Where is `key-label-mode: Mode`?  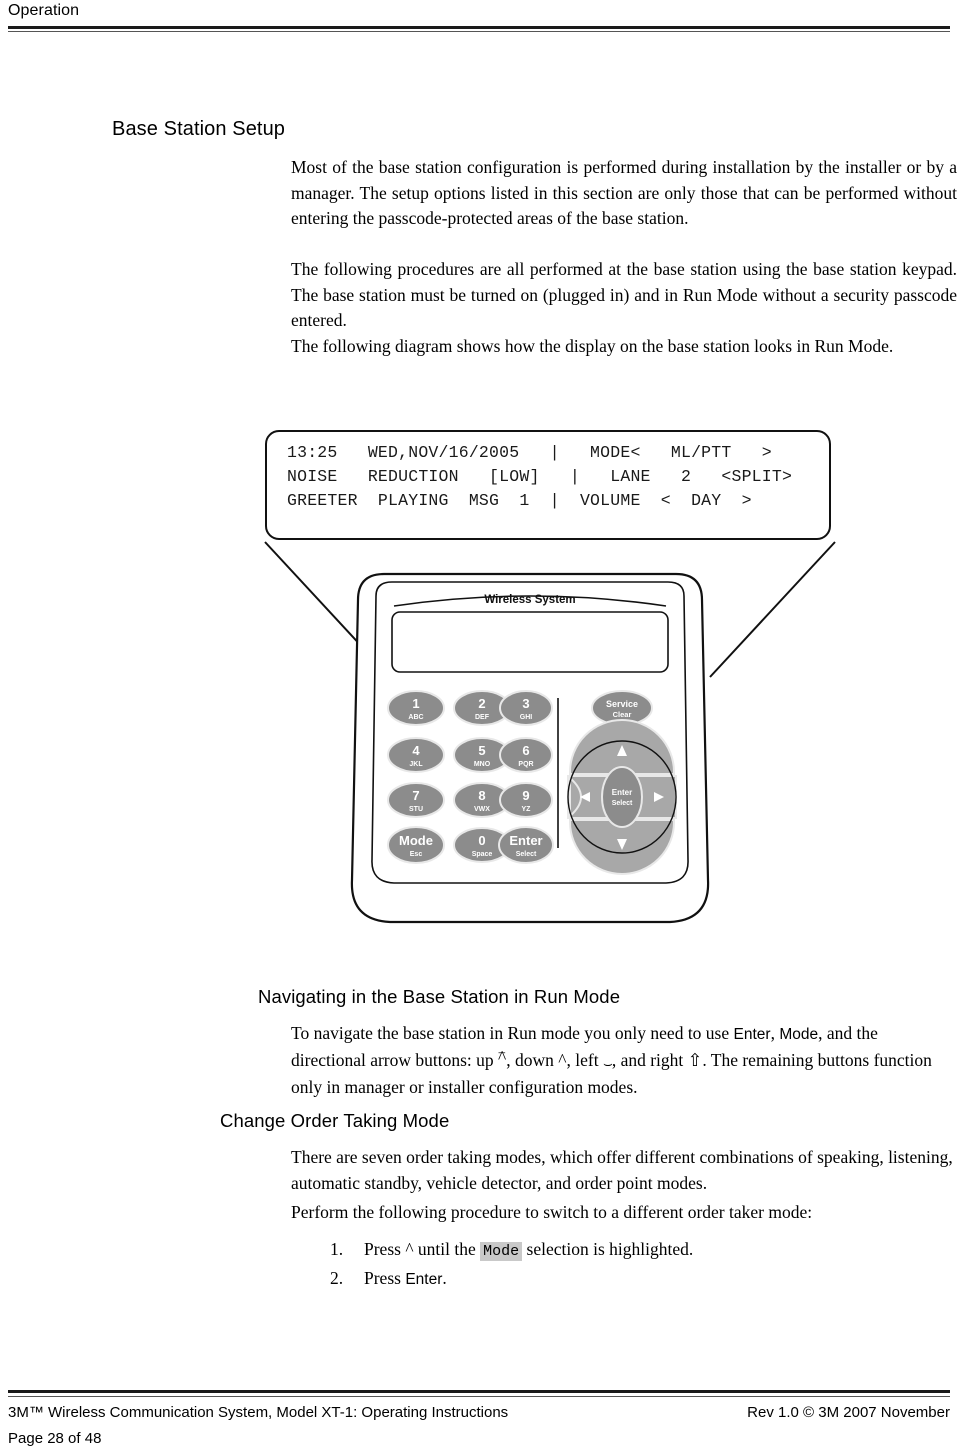 key-label-mode: Mode is located at coordinates (799, 1034).